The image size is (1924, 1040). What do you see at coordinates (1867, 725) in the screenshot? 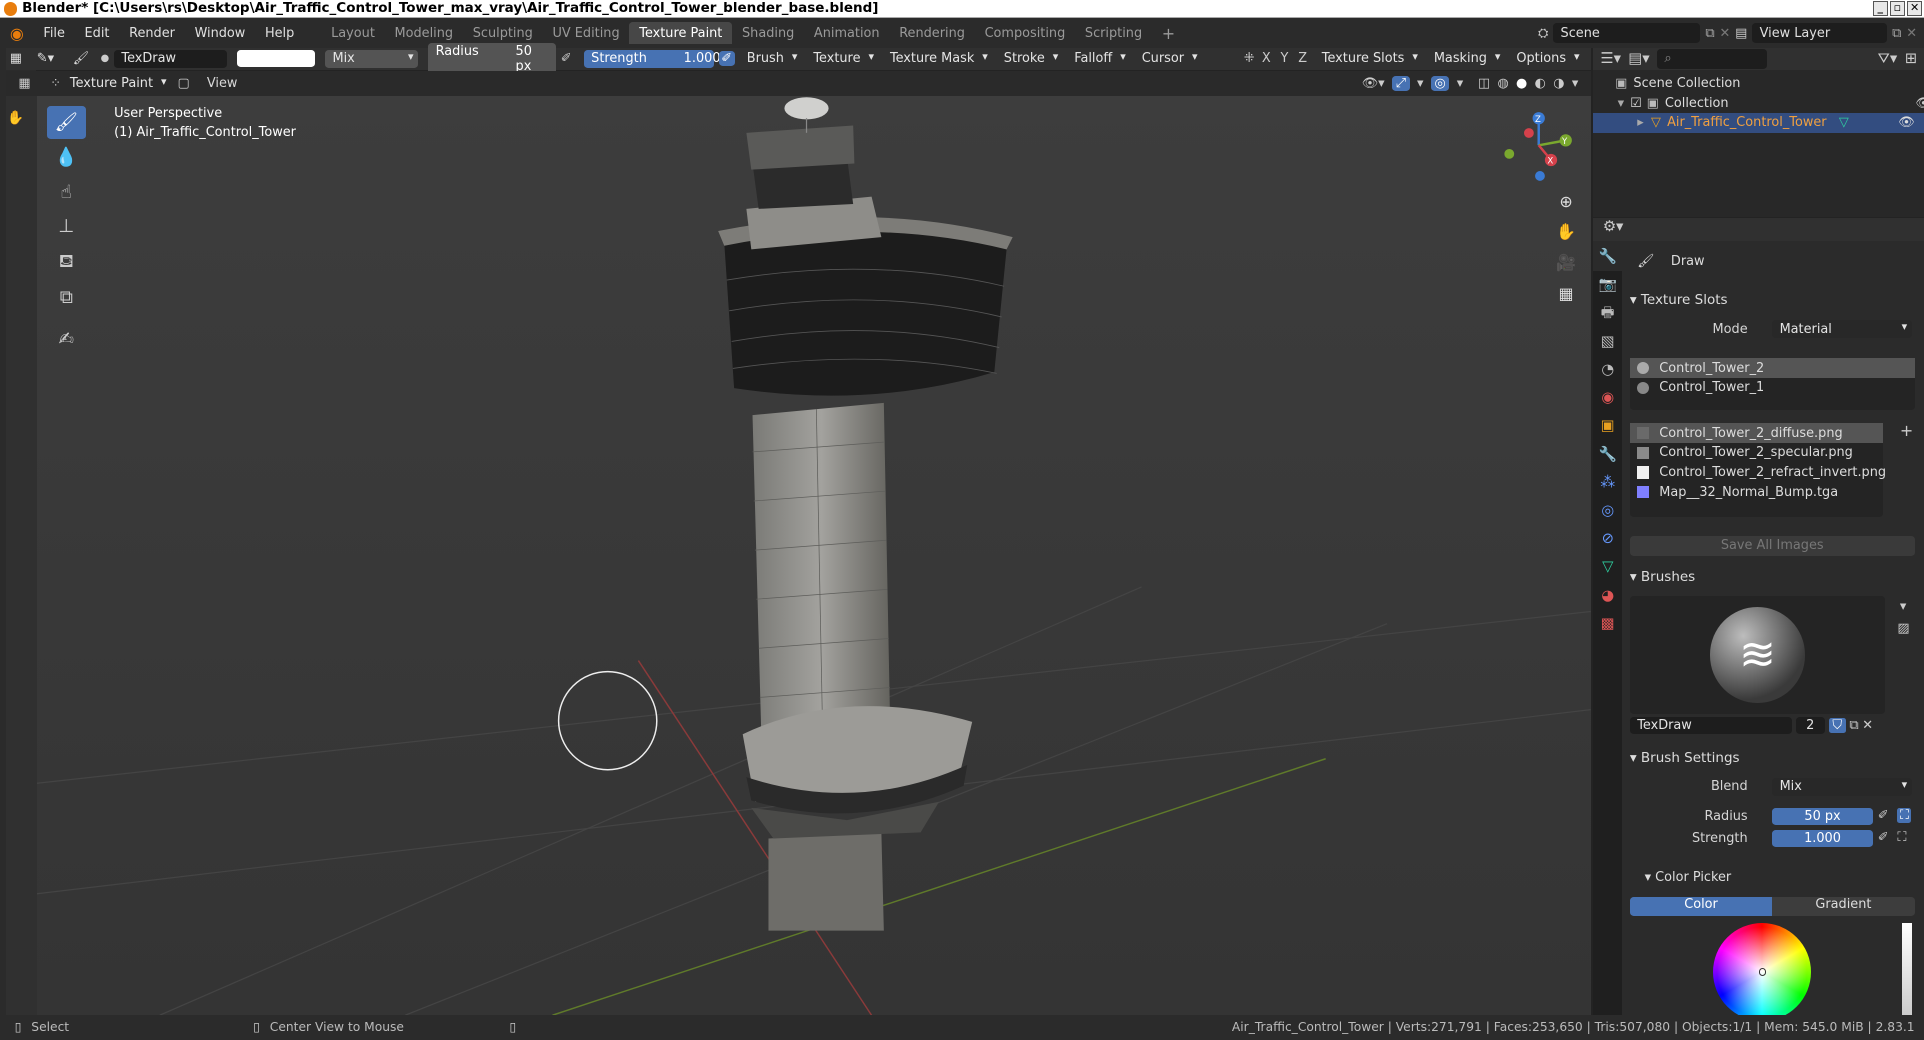
I see `unlink-brush-icon: ✕` at bounding box center [1867, 725].